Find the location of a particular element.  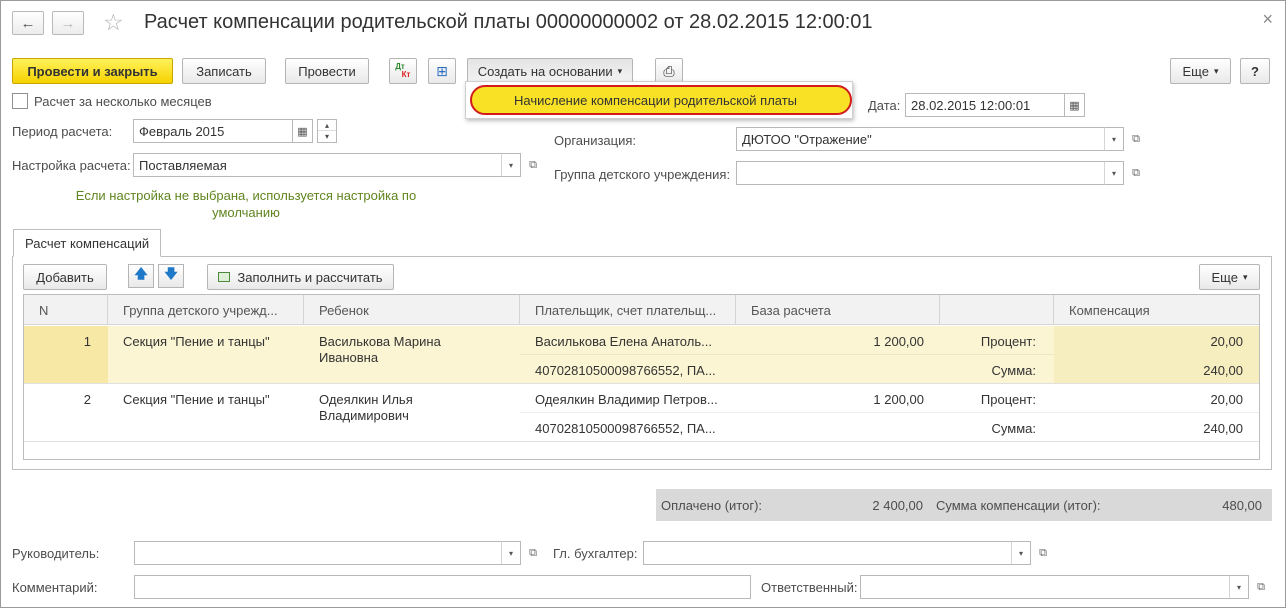

accountant-dropdown-button: ▾ is located at coordinates (1021, 553).